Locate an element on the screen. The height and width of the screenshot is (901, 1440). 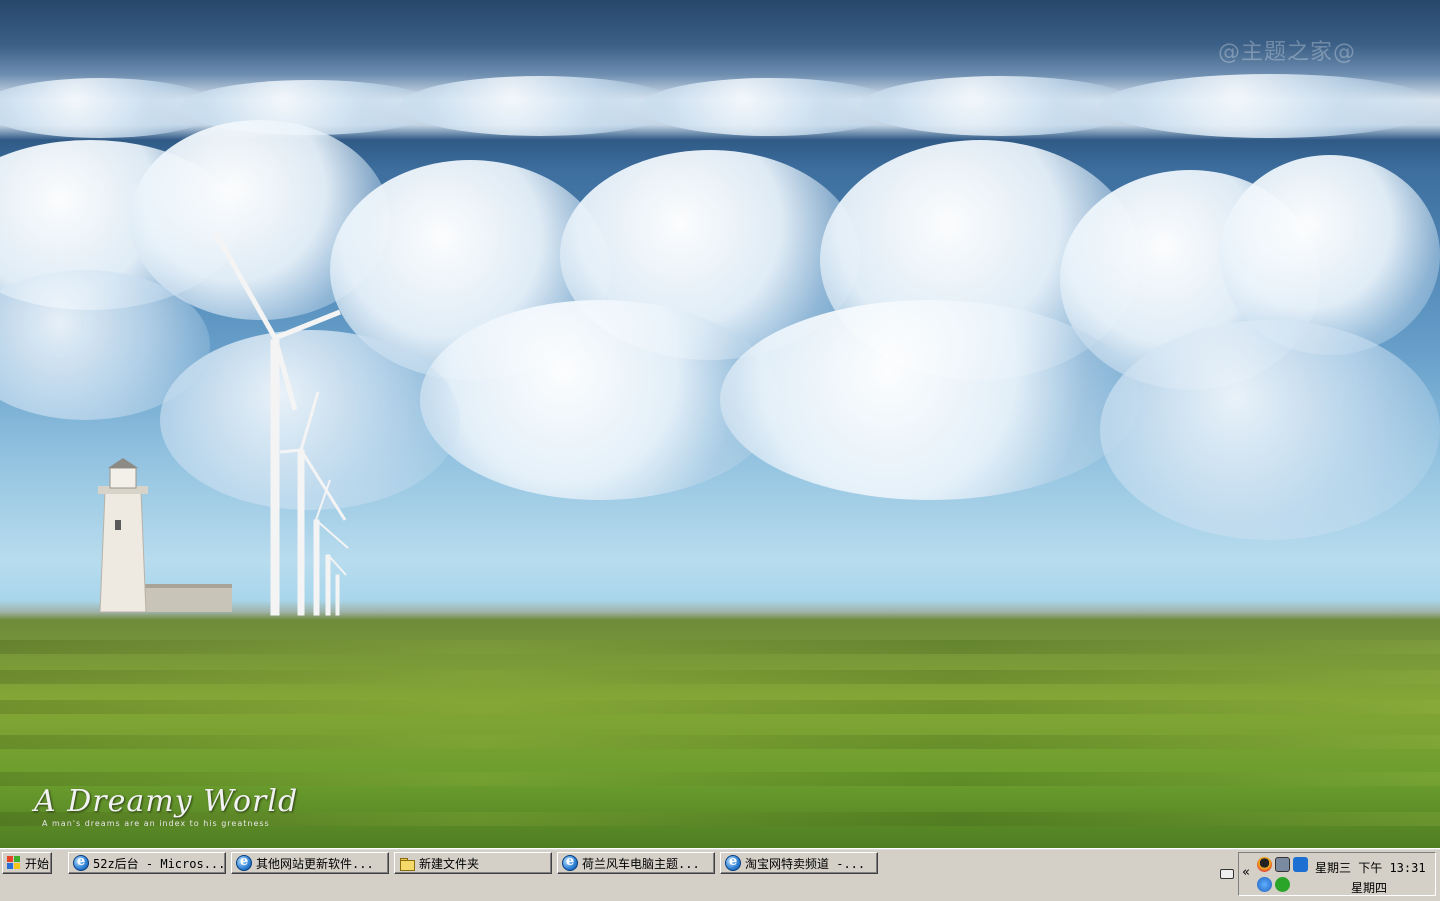
start-button: 开始 is located at coordinates (27, 863).